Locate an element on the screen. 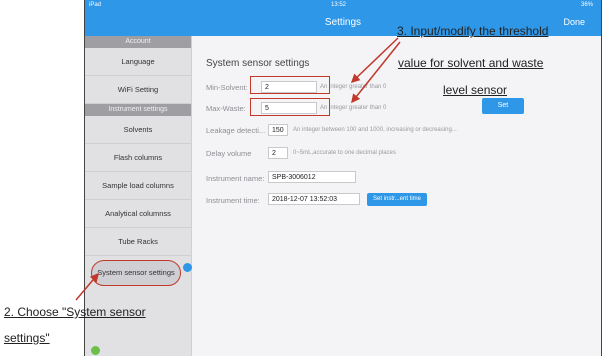 The image size is (604, 356). annotation-step3-line1: 3. Input/modify the threshold is located at coordinates (473, 31).